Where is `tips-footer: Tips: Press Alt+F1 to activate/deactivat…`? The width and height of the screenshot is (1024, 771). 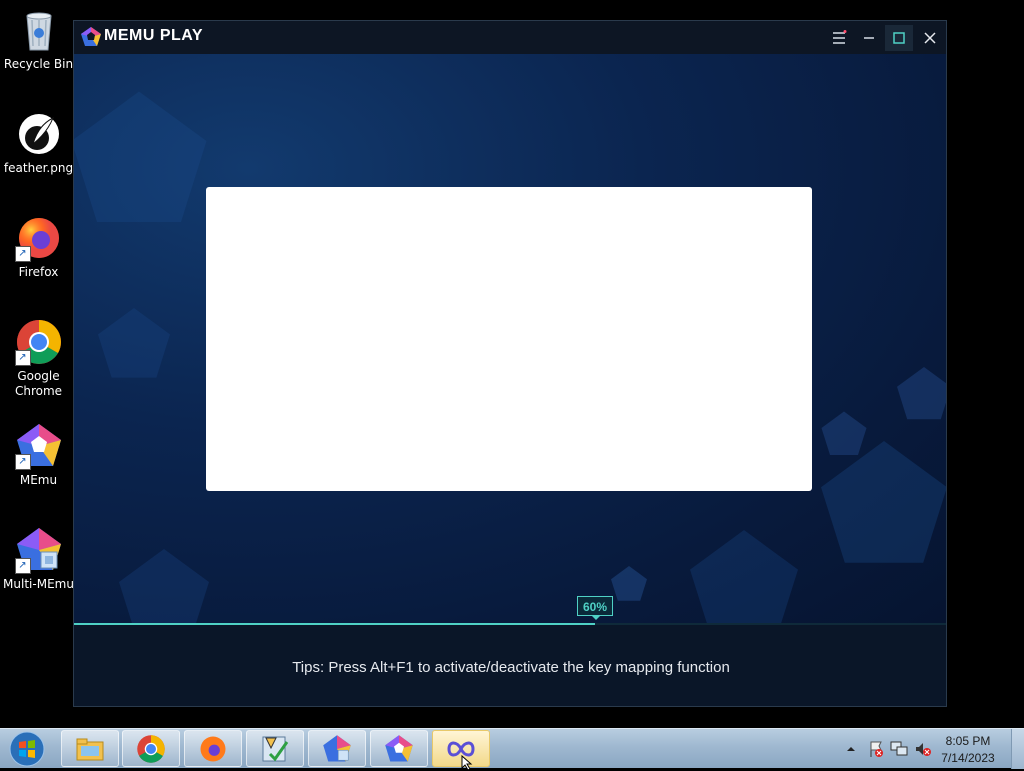 tips-footer: Tips: Press Alt+F1 to activate/deactivat… is located at coordinates (510, 665).